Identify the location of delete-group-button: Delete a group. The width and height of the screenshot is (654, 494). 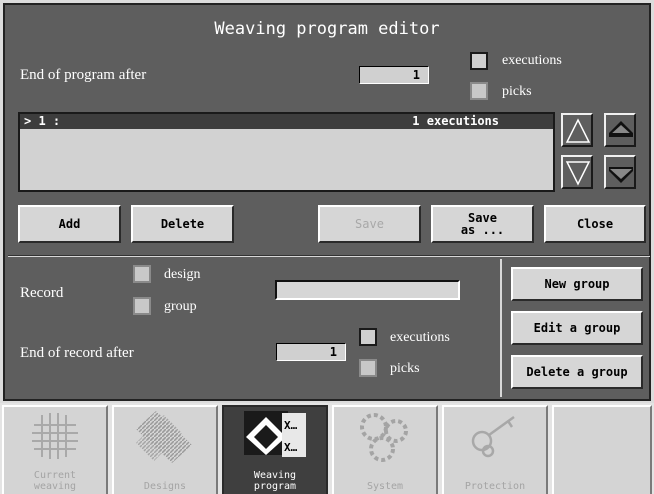
(577, 372).